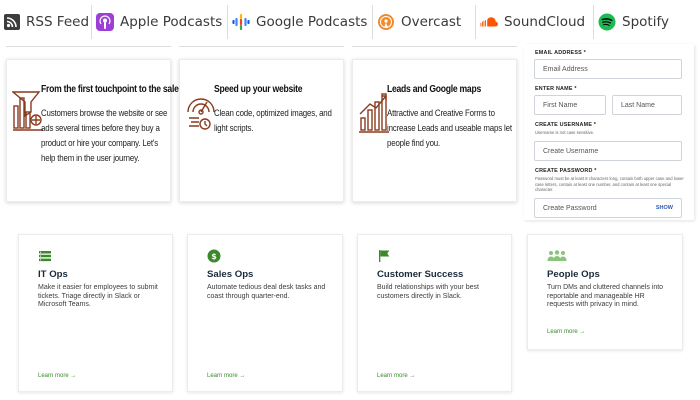 The height and width of the screenshot is (400, 700). Describe the element at coordinates (431, 22) in the screenshot. I see `overcast-label: Overcast` at that location.